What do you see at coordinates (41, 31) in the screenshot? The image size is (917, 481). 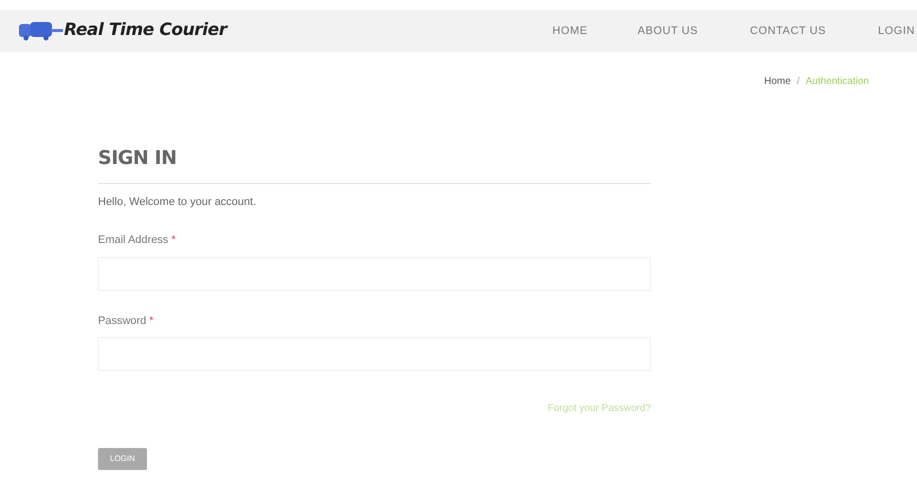 I see `truck-icon` at bounding box center [41, 31].